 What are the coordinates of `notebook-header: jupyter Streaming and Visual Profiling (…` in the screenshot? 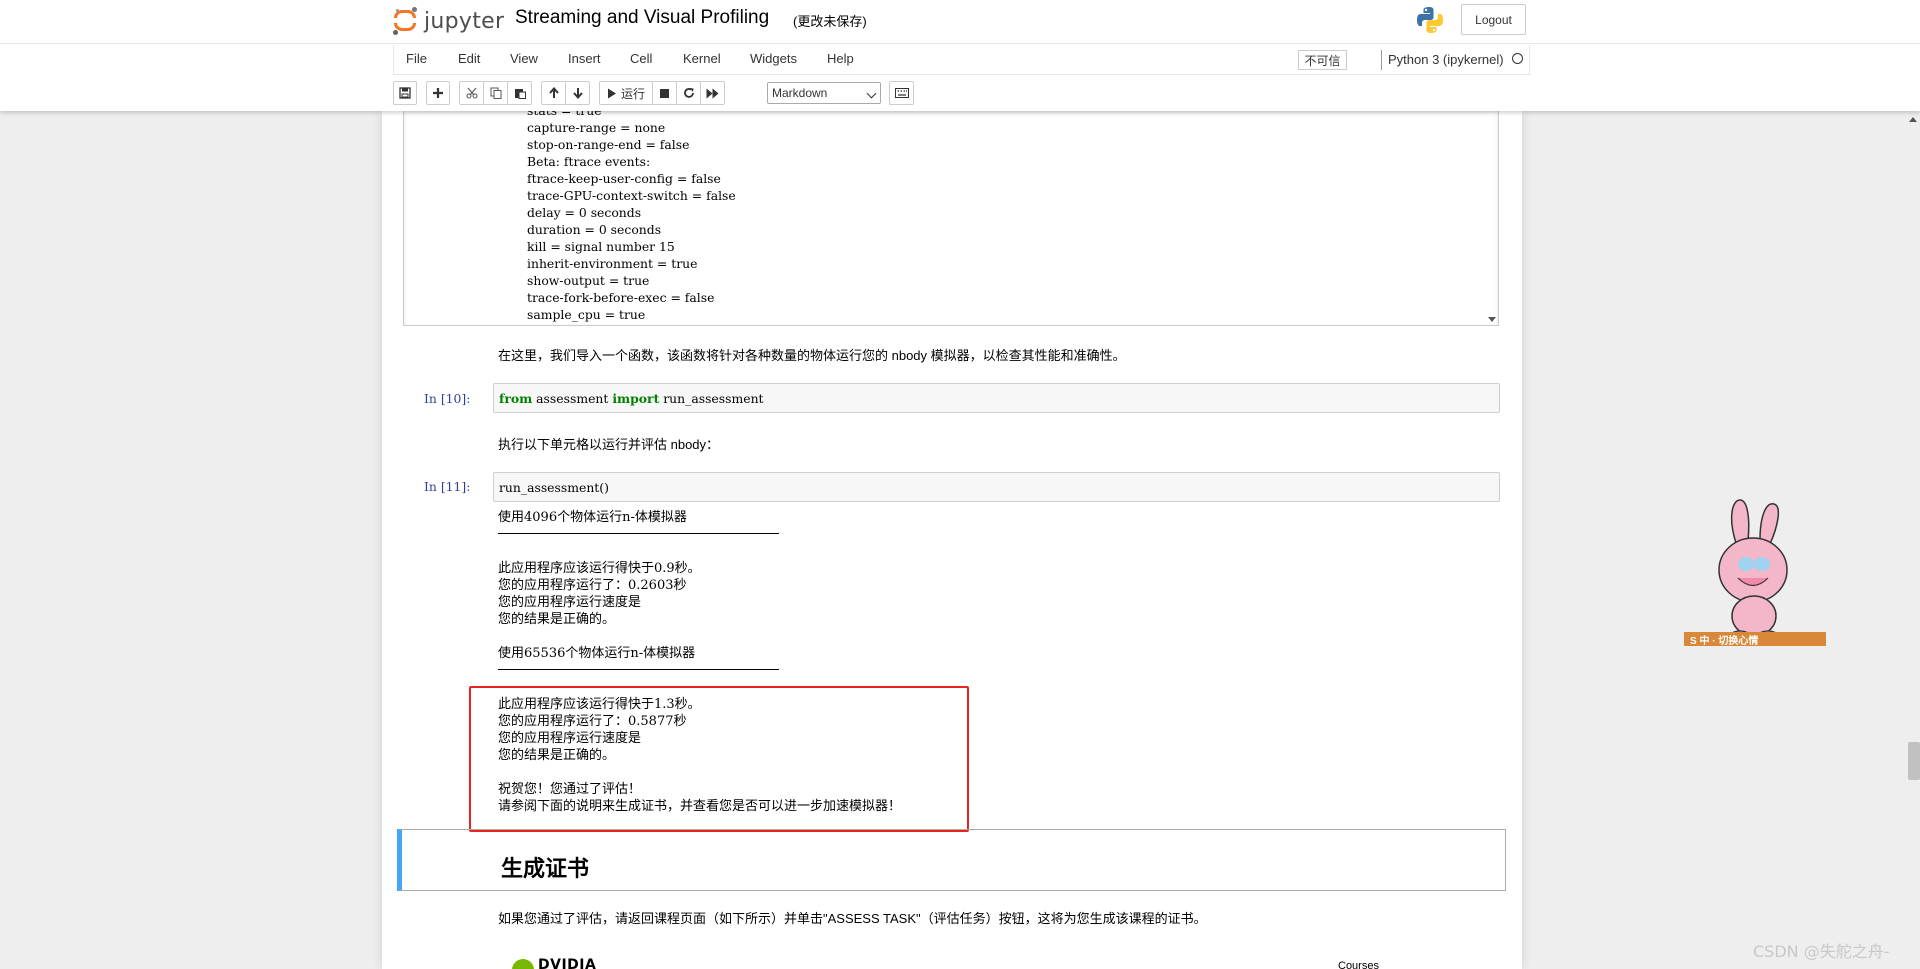 It's located at (960, 55).